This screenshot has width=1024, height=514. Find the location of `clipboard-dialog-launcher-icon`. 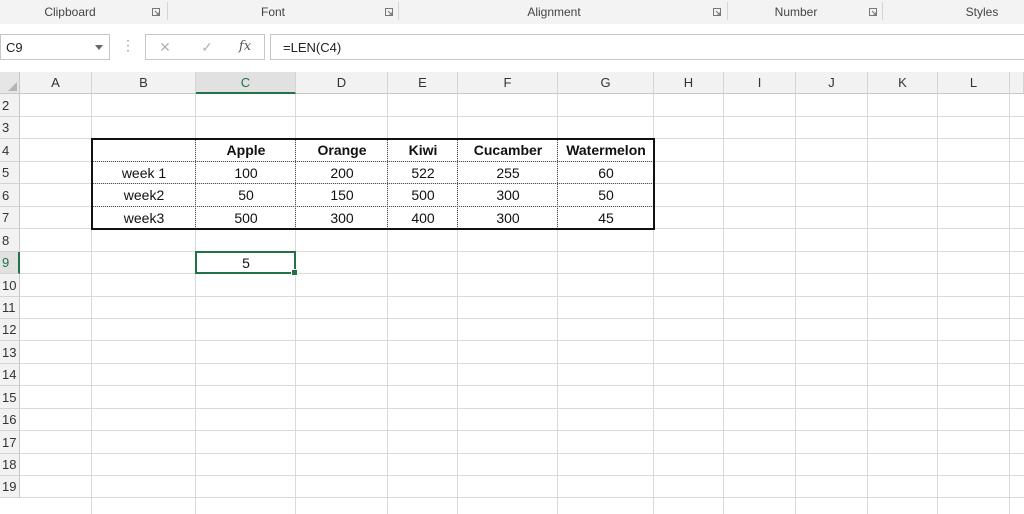

clipboard-dialog-launcher-icon is located at coordinates (156, 12).